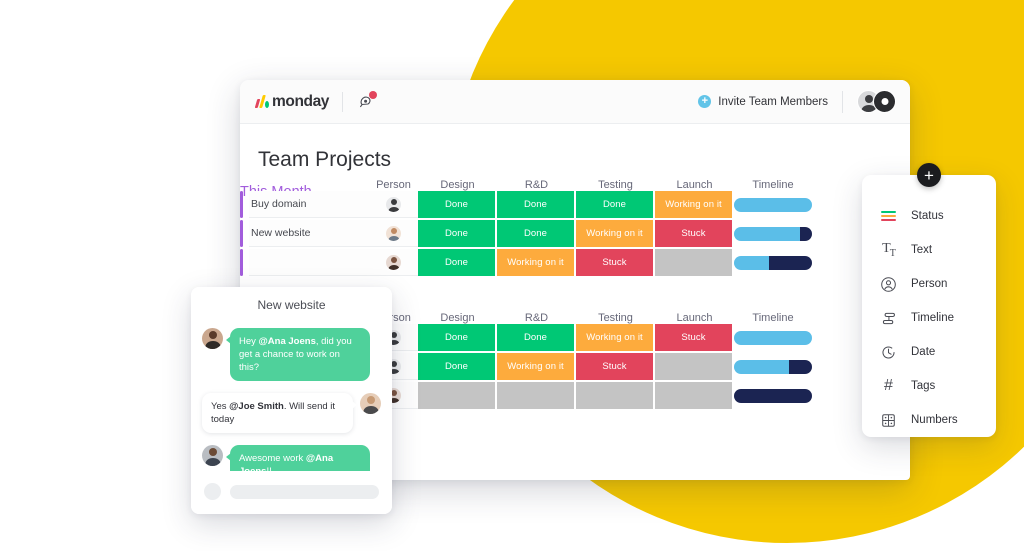 The width and height of the screenshot is (1024, 551). What do you see at coordinates (373, 94) in the screenshot?
I see `notification-badge` at bounding box center [373, 94].